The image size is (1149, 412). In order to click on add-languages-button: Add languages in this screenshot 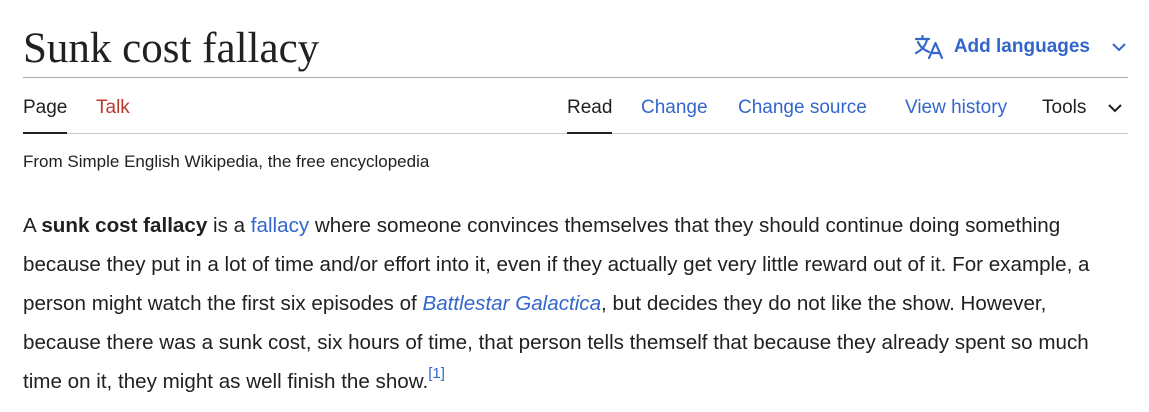, I will do `click(1021, 47)`.